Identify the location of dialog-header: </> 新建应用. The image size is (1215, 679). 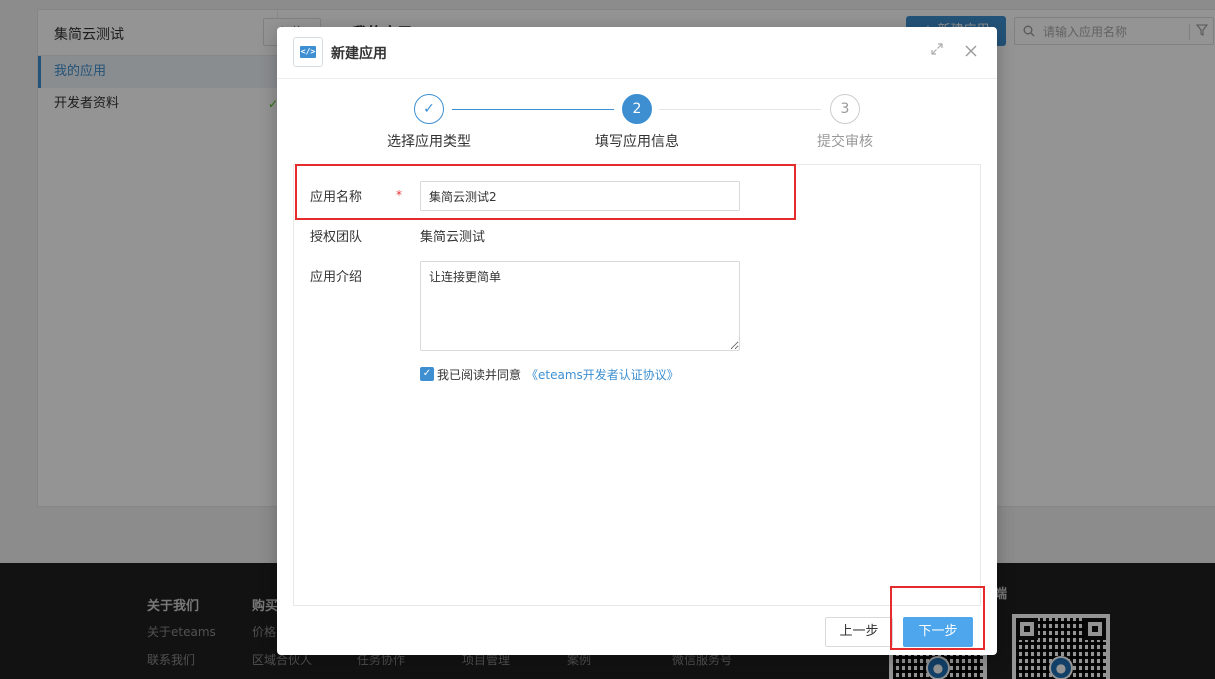
(637, 53).